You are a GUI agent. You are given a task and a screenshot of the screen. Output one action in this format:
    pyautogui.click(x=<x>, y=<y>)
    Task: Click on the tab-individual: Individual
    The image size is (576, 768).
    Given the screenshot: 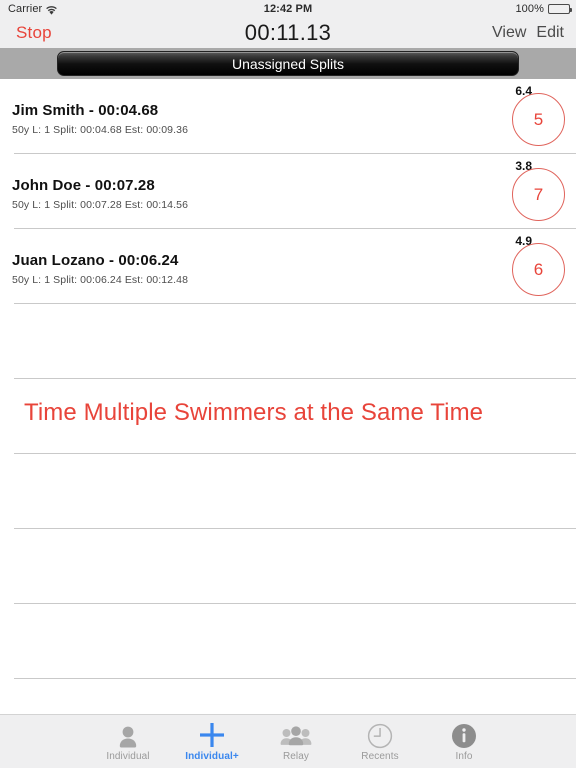 What is the action you would take?
    pyautogui.click(x=128, y=741)
    